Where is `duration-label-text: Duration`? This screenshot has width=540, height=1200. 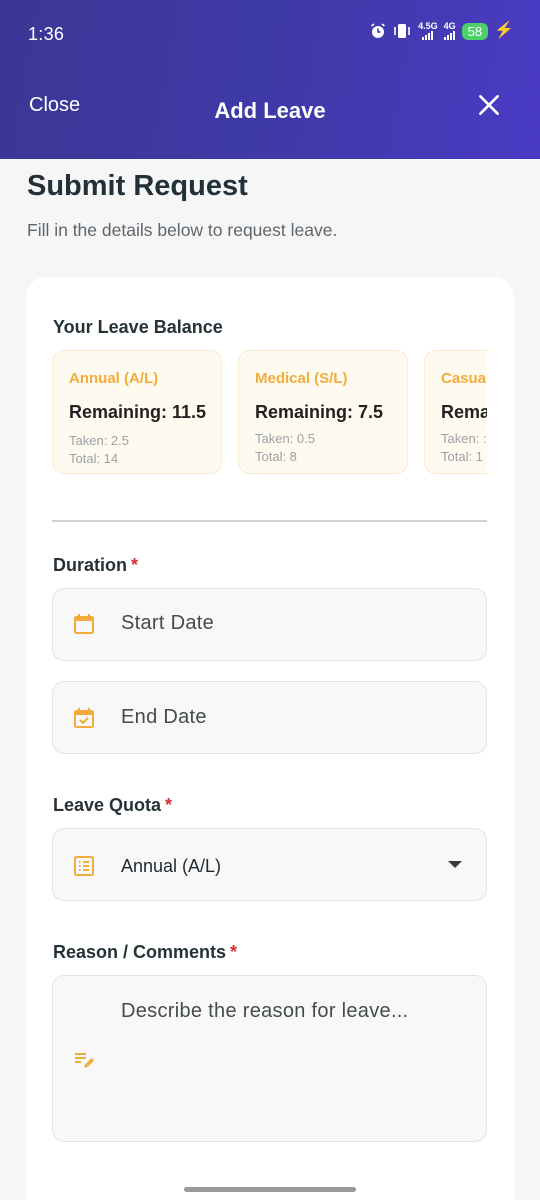 duration-label-text: Duration is located at coordinates (90, 565).